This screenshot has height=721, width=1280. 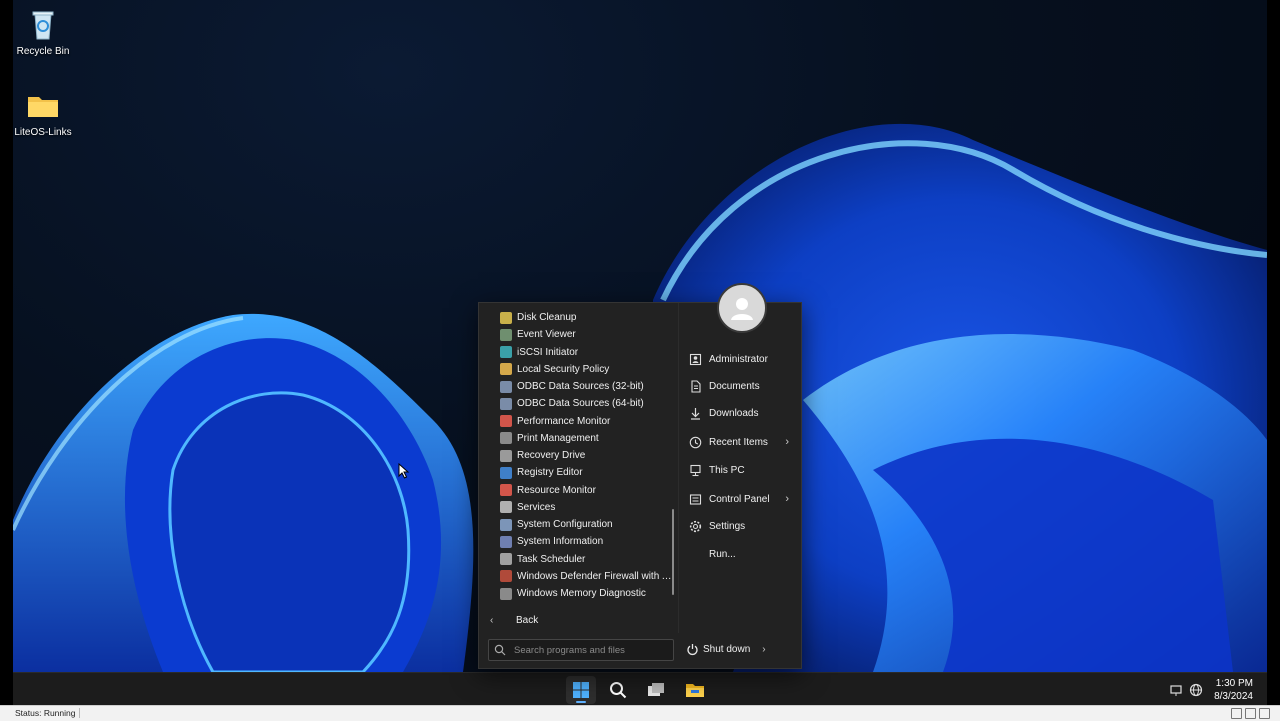 I want to click on vm-status-icons, so click(x=1249, y=713).